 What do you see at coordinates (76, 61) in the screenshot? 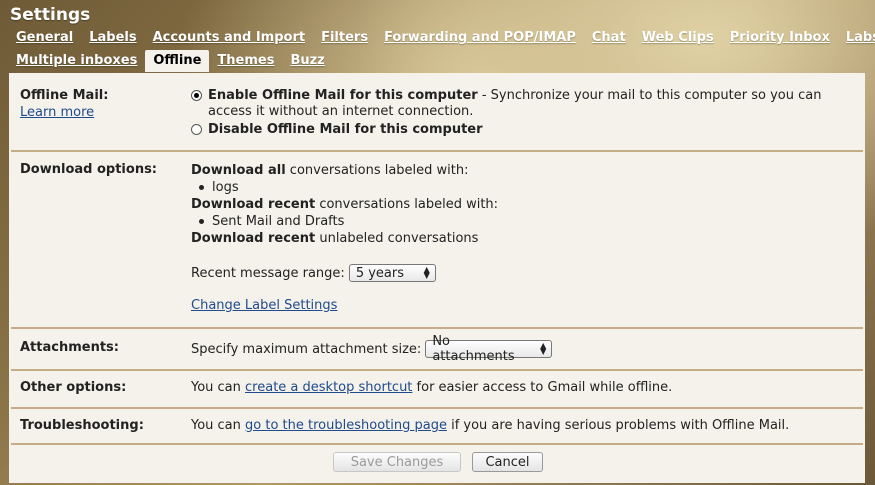
I see `tab-multiple-inboxes: Multiple inboxes` at bounding box center [76, 61].